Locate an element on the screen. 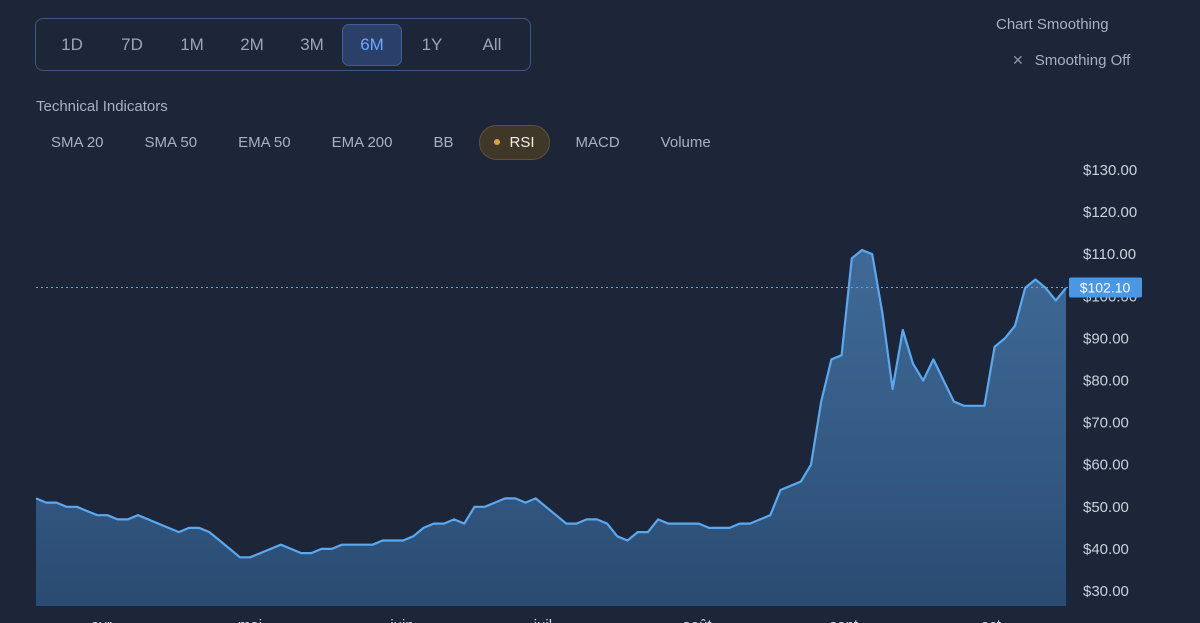 The image size is (1200, 623). x-tick-label: juil. is located at coordinates (545, 620).